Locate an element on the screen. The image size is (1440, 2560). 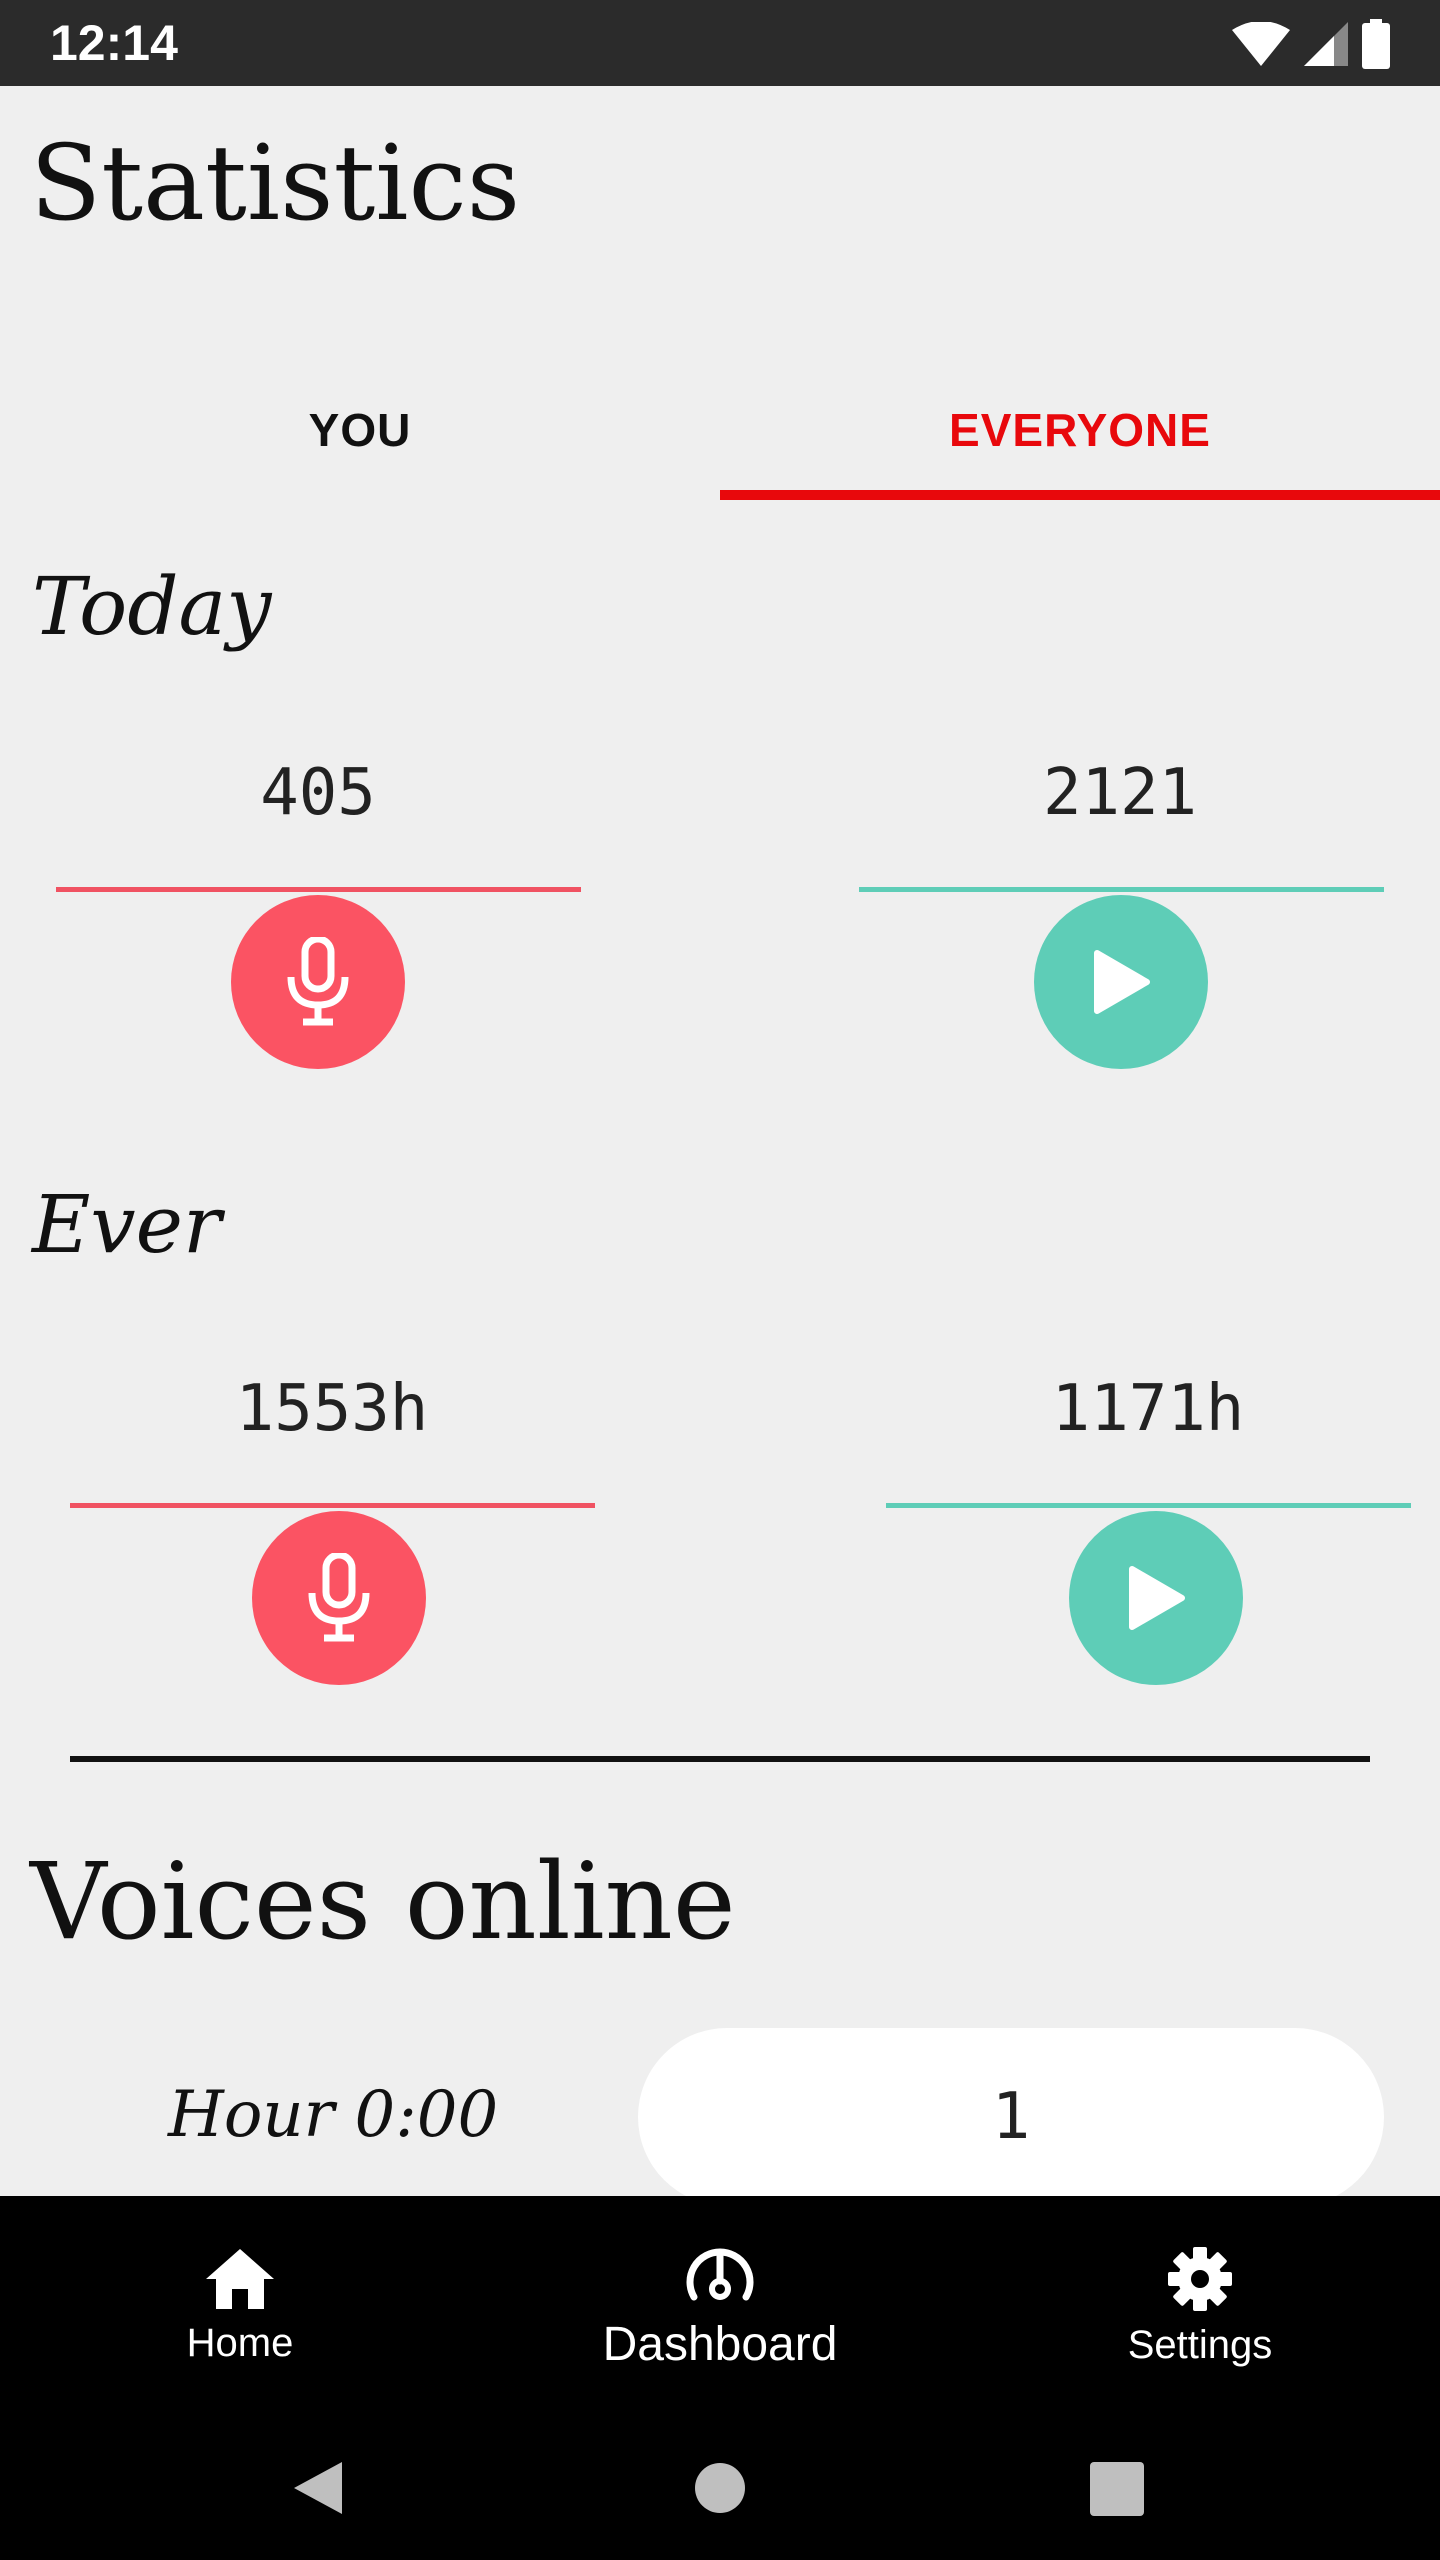
section-label-today: Today is located at coordinates (152, 606).